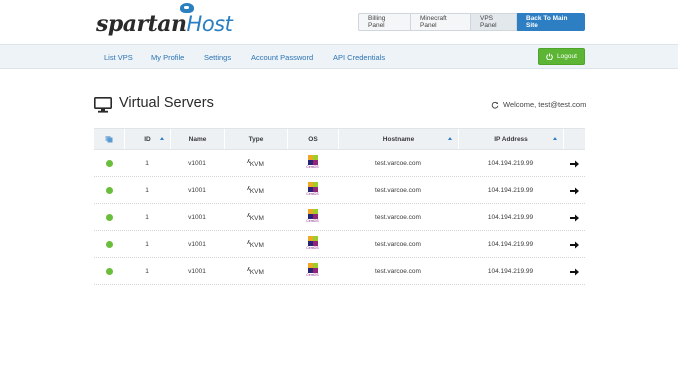 The width and height of the screenshot is (678, 384). Describe the element at coordinates (545, 104) in the screenshot. I see `welcome-text: Welcome, test@test.com` at that location.